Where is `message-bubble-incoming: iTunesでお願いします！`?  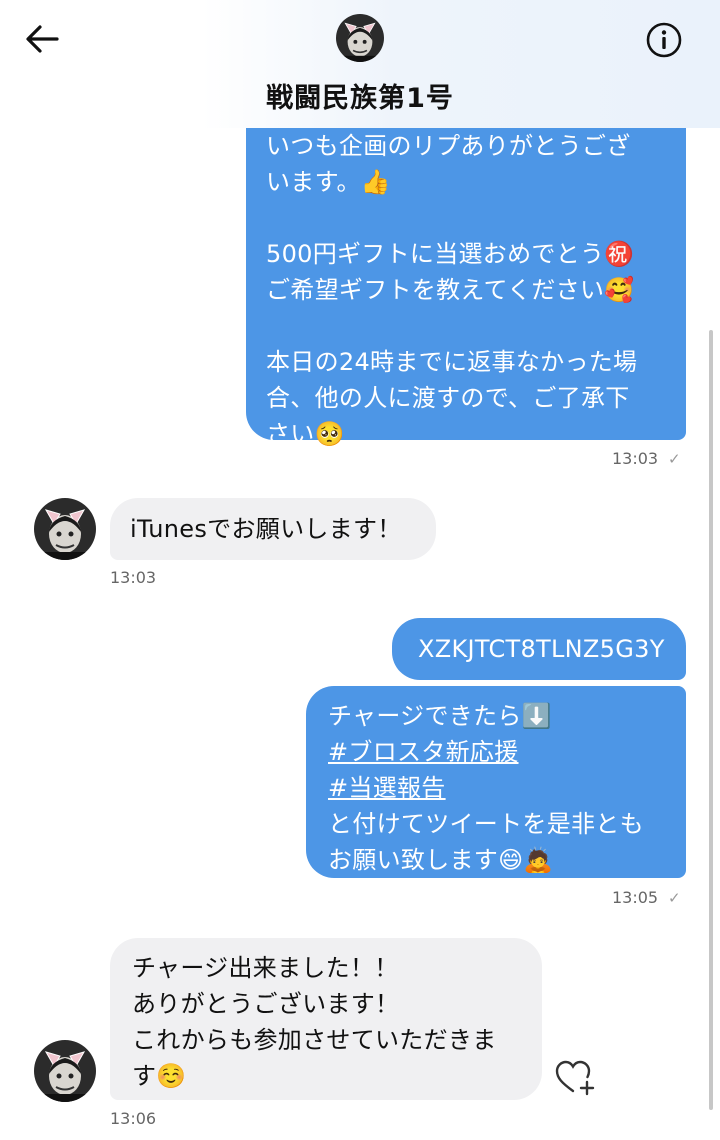
message-bubble-incoming: iTunesでお願いします！ is located at coordinates (273, 529).